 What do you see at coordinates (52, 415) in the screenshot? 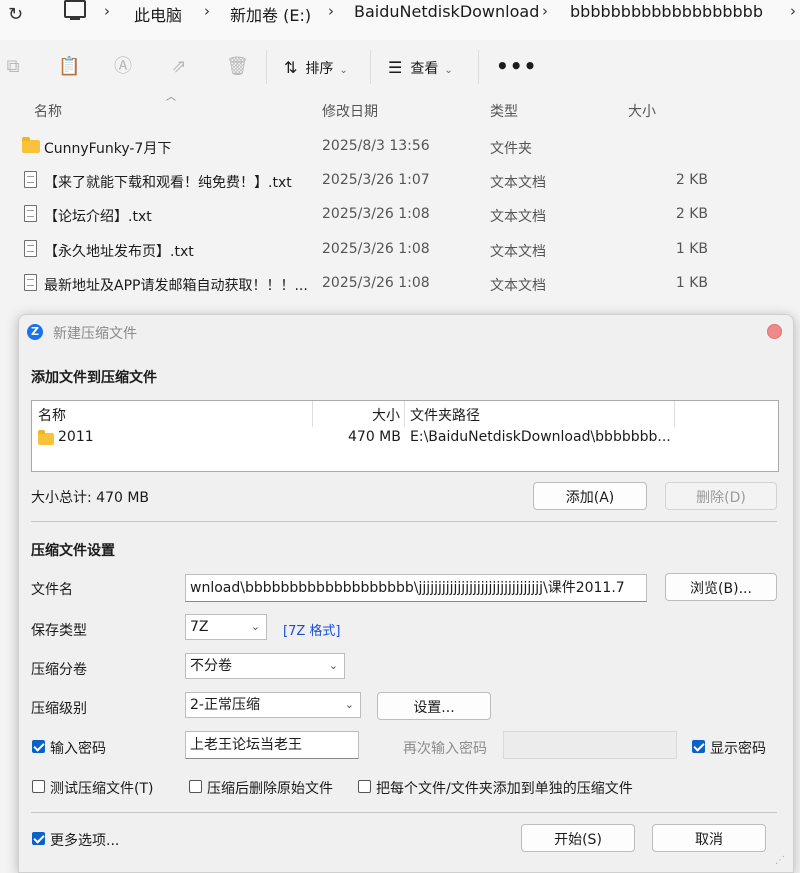
I see `table-header-name: 名称` at bounding box center [52, 415].